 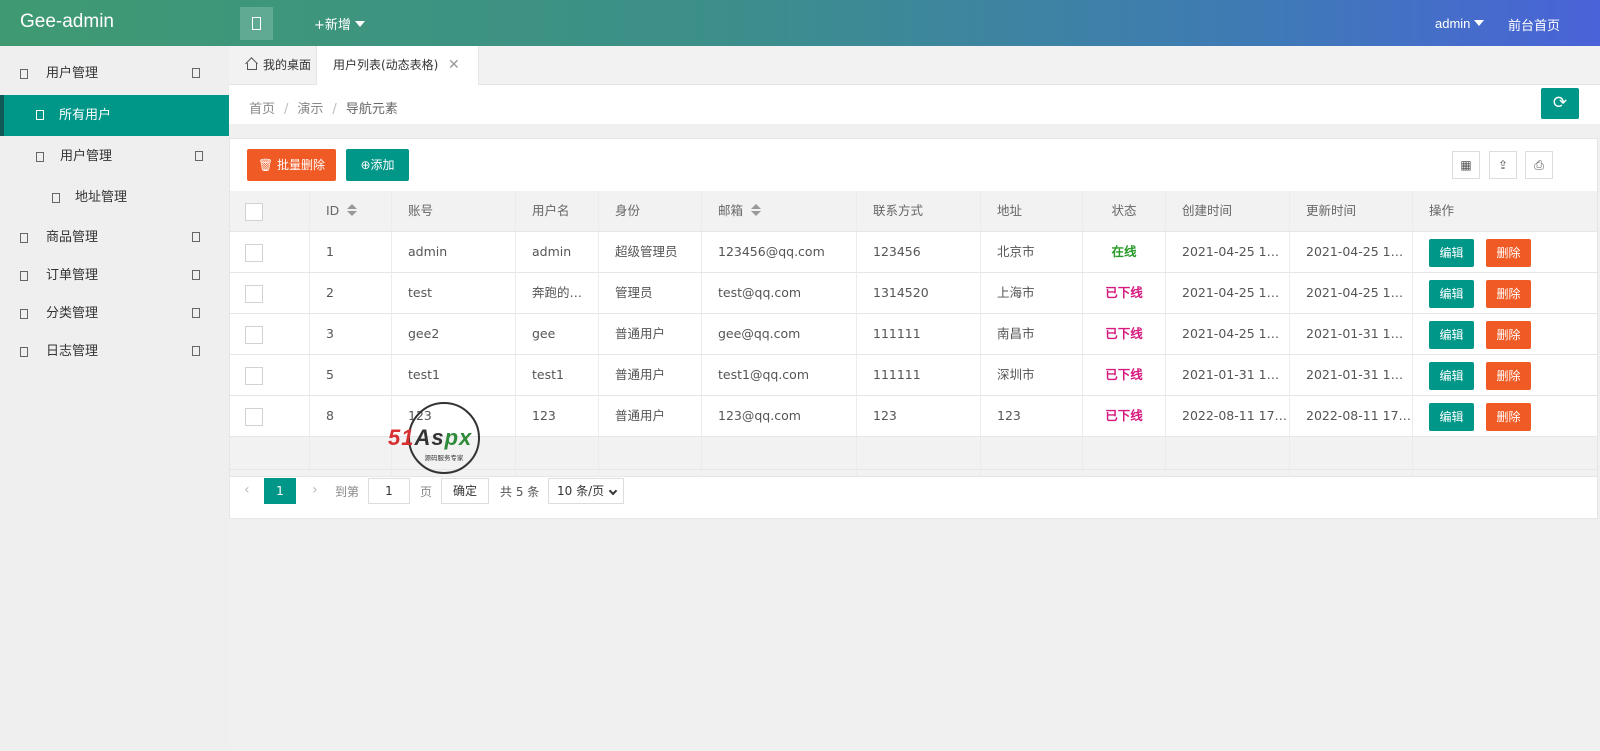 What do you see at coordinates (1010, 210) in the screenshot?
I see `column-header-label: 地址` at bounding box center [1010, 210].